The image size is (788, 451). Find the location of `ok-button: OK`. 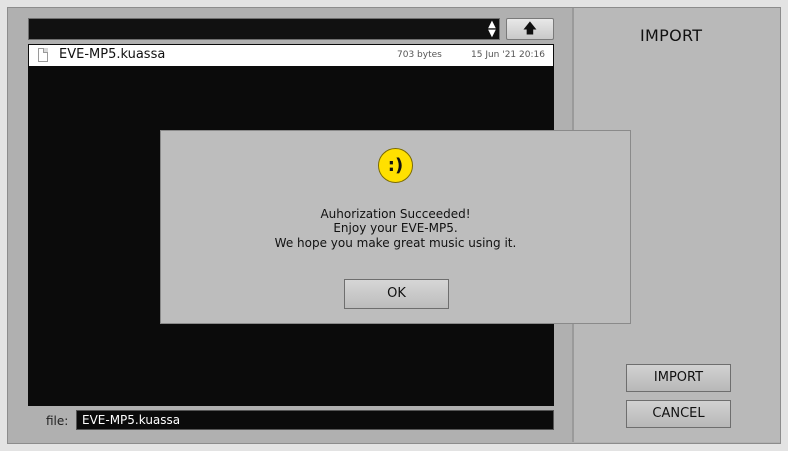

ok-button: OK is located at coordinates (396, 294).